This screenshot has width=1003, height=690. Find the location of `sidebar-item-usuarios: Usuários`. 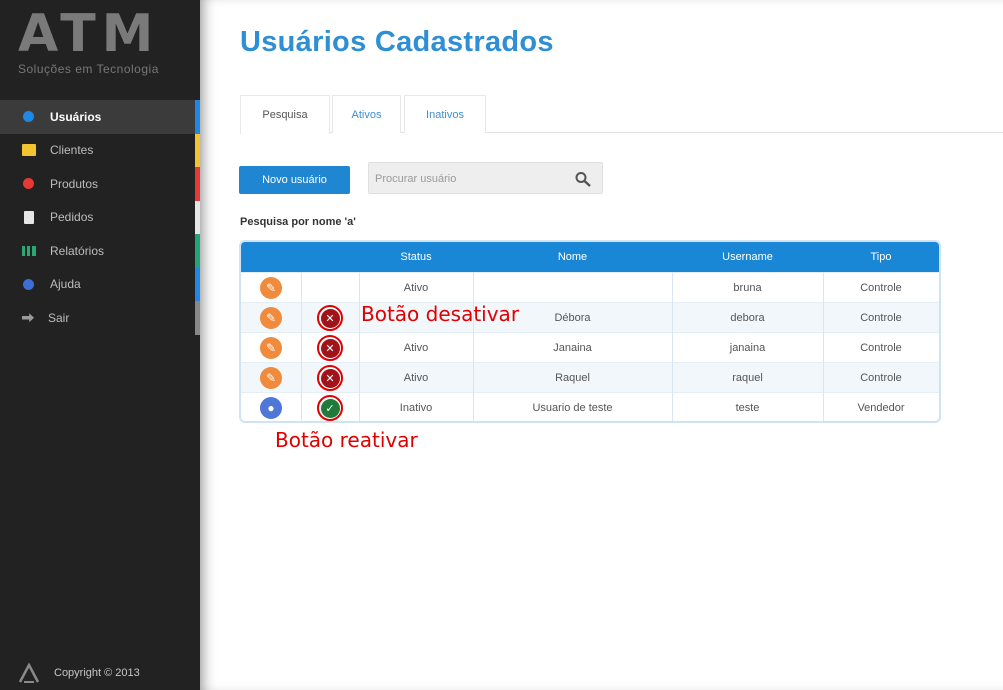

sidebar-item-usuarios: Usuários is located at coordinates (100, 117).